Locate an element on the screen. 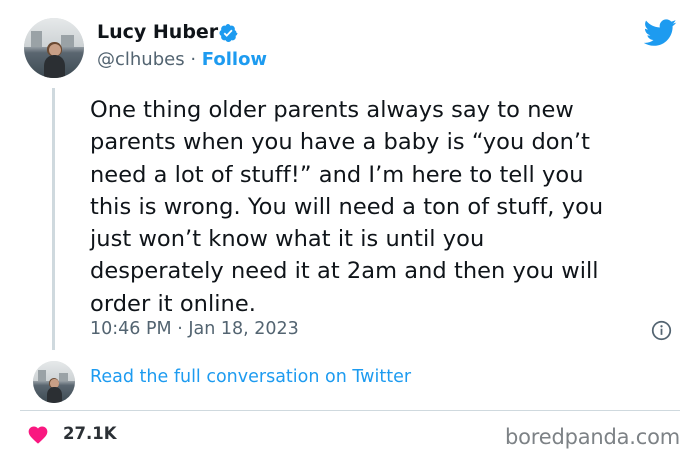 This screenshot has height=461, width=700. heart-icon is located at coordinates (38, 434).